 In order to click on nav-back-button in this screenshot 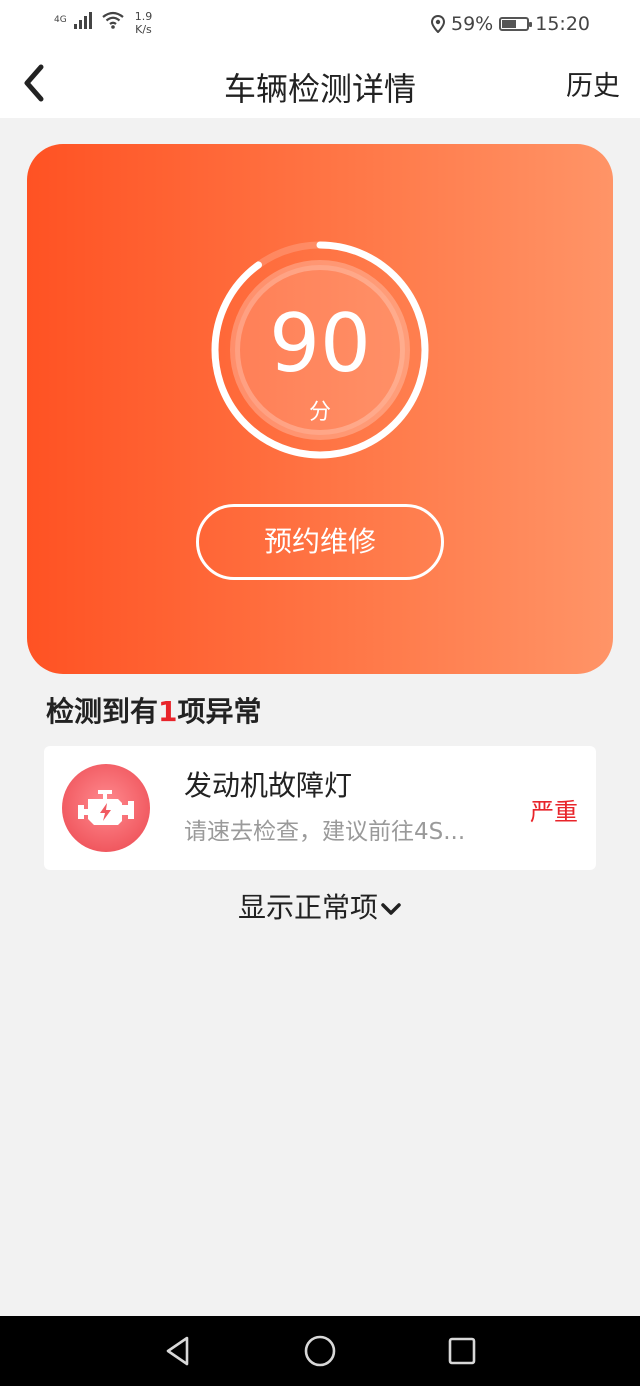, I will do `click(178, 1351)`.